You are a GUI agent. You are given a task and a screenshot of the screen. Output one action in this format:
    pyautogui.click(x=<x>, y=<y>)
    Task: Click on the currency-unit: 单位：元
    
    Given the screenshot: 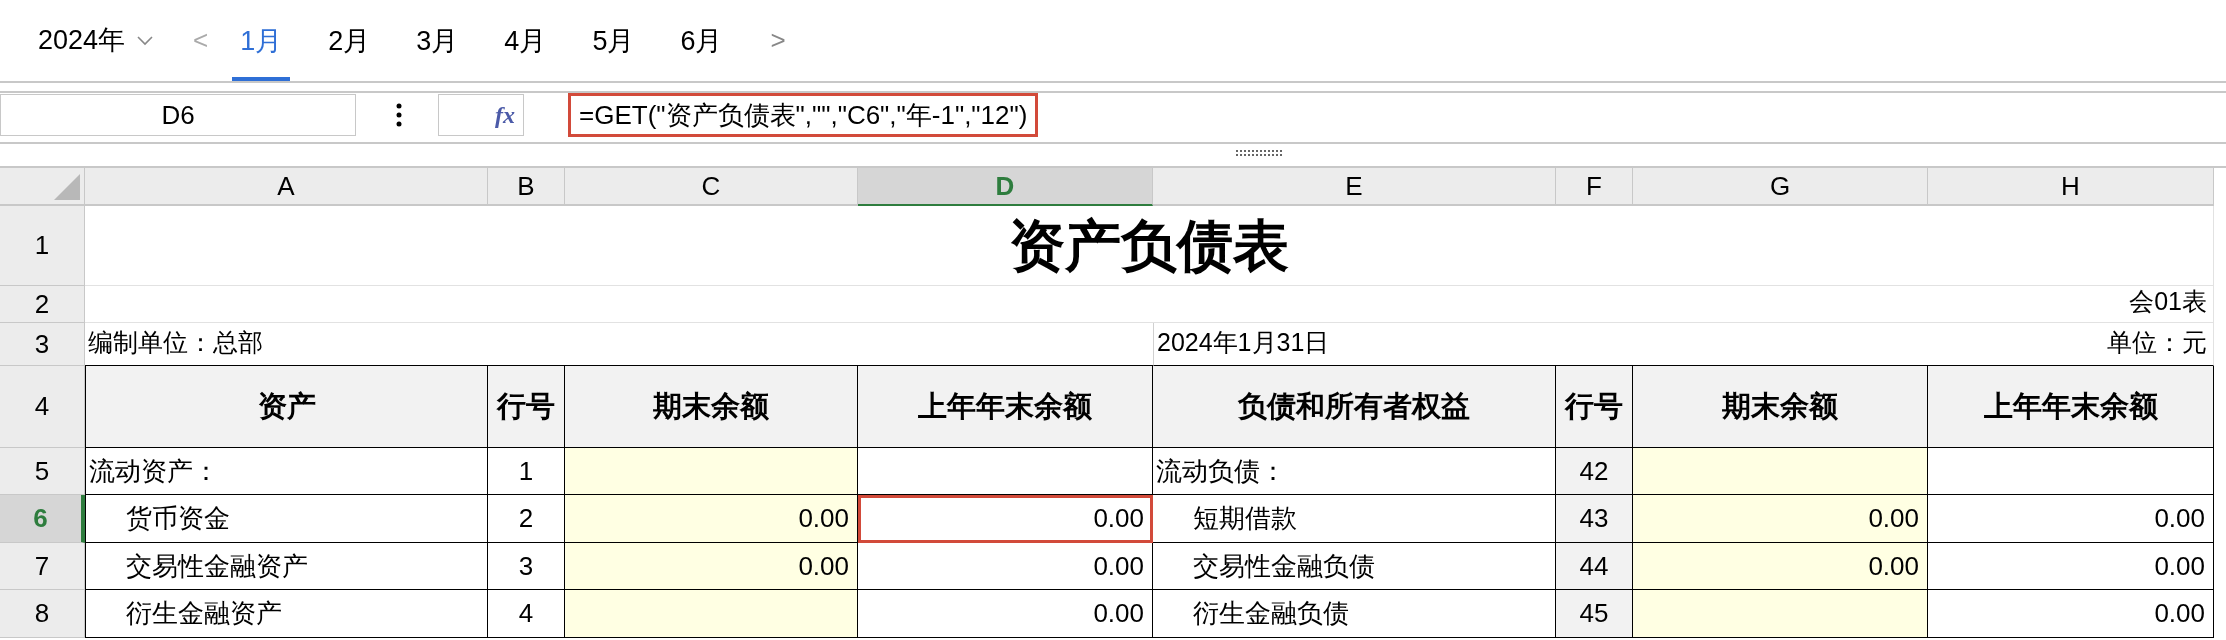 What is the action you would take?
    pyautogui.click(x=2157, y=342)
    